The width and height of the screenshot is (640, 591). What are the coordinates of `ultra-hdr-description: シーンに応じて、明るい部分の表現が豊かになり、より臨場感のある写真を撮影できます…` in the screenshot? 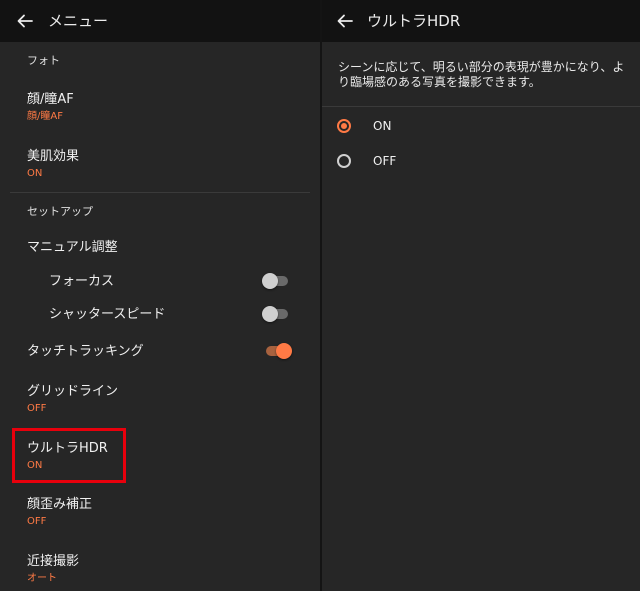 It's located at (481, 74).